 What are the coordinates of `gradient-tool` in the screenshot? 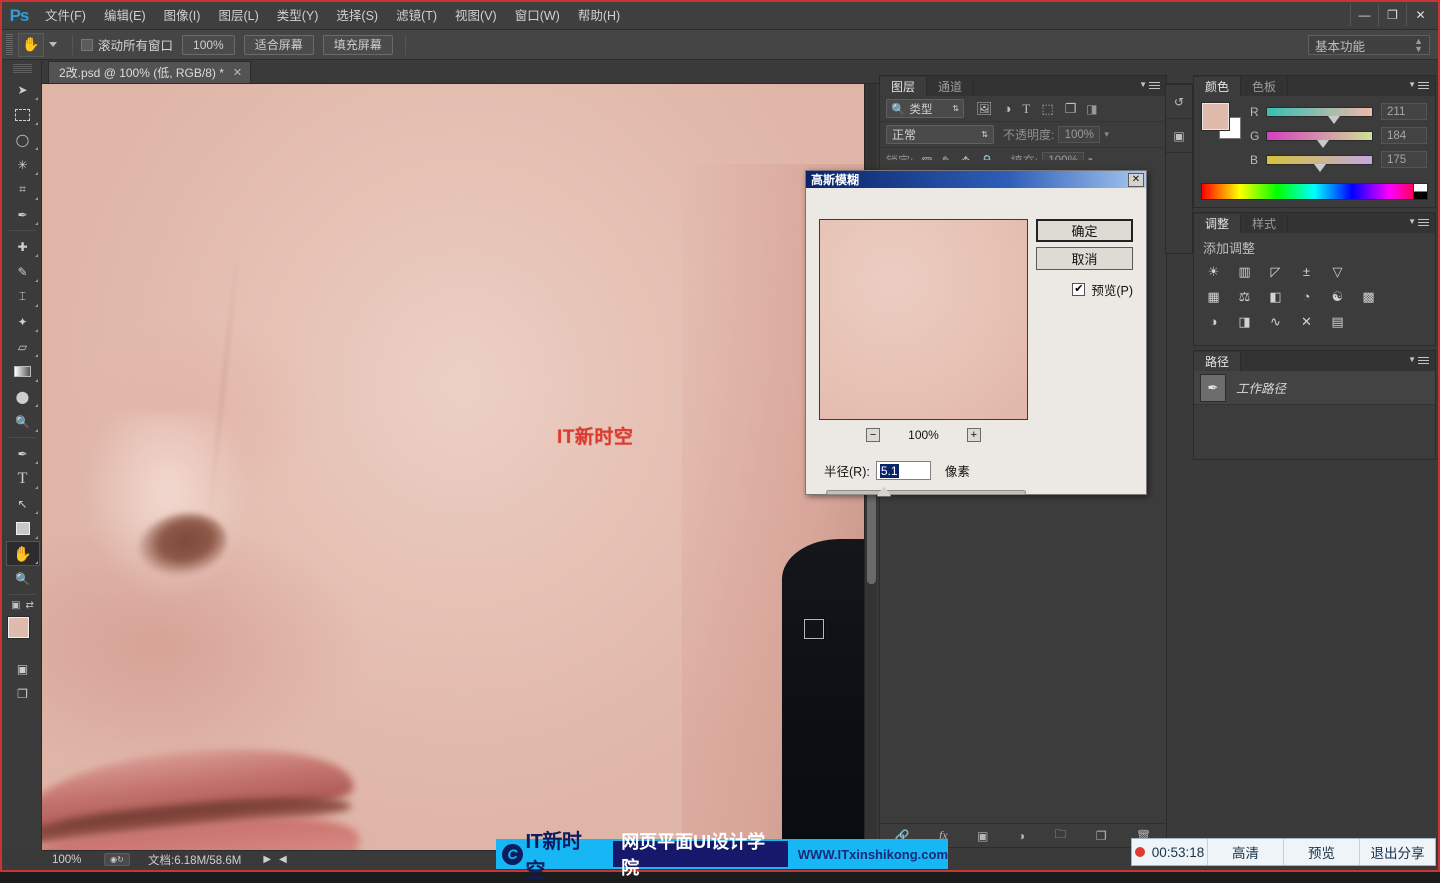 It's located at (23, 371).